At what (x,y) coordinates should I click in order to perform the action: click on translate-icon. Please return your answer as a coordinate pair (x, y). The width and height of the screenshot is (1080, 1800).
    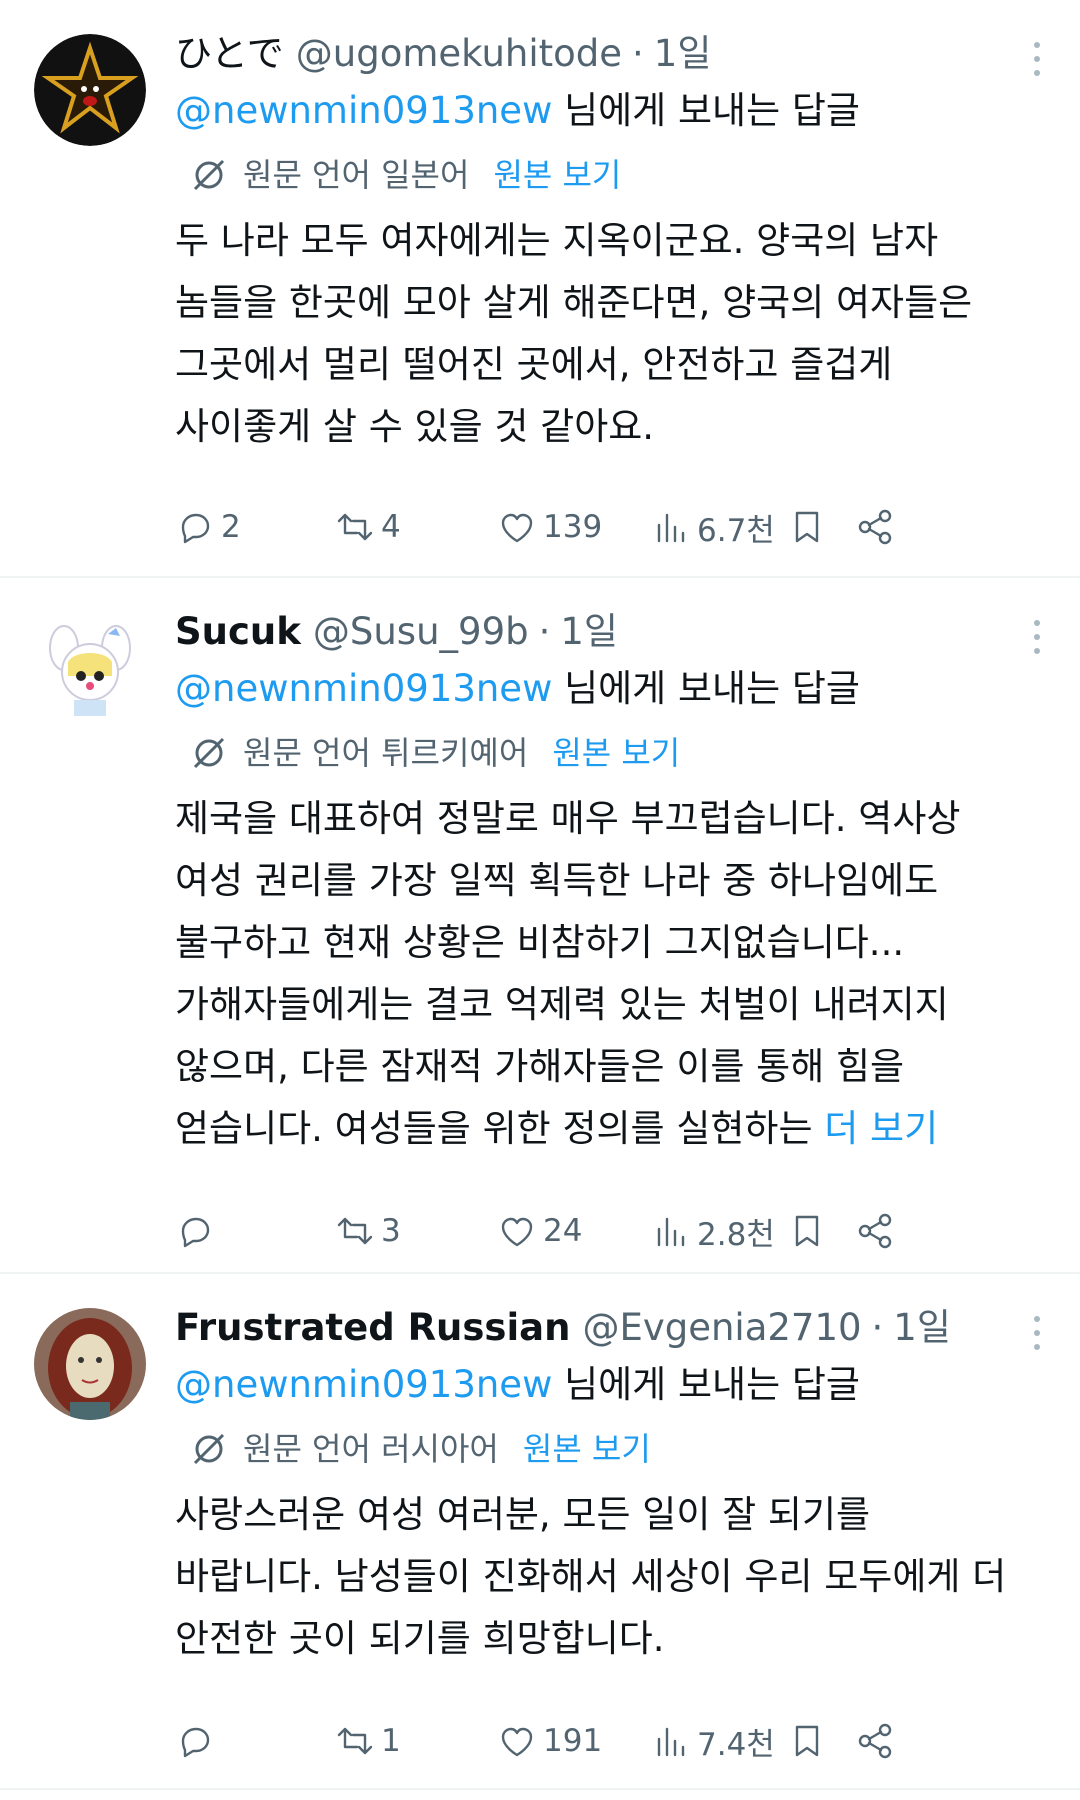
    Looking at the image, I should click on (209, 753).